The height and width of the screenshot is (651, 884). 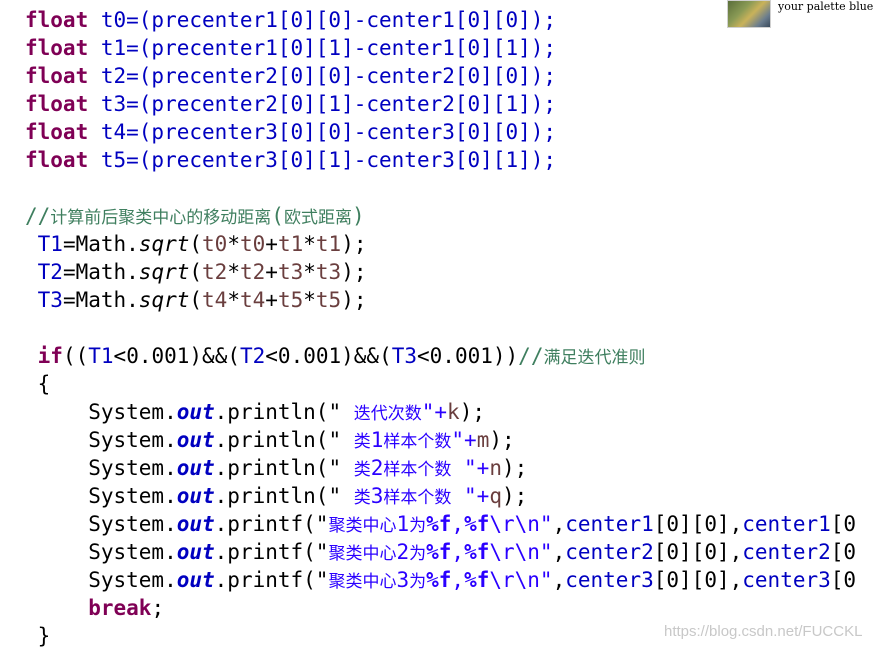 I want to click on code-token: .printf(", so click(x=271, y=524).